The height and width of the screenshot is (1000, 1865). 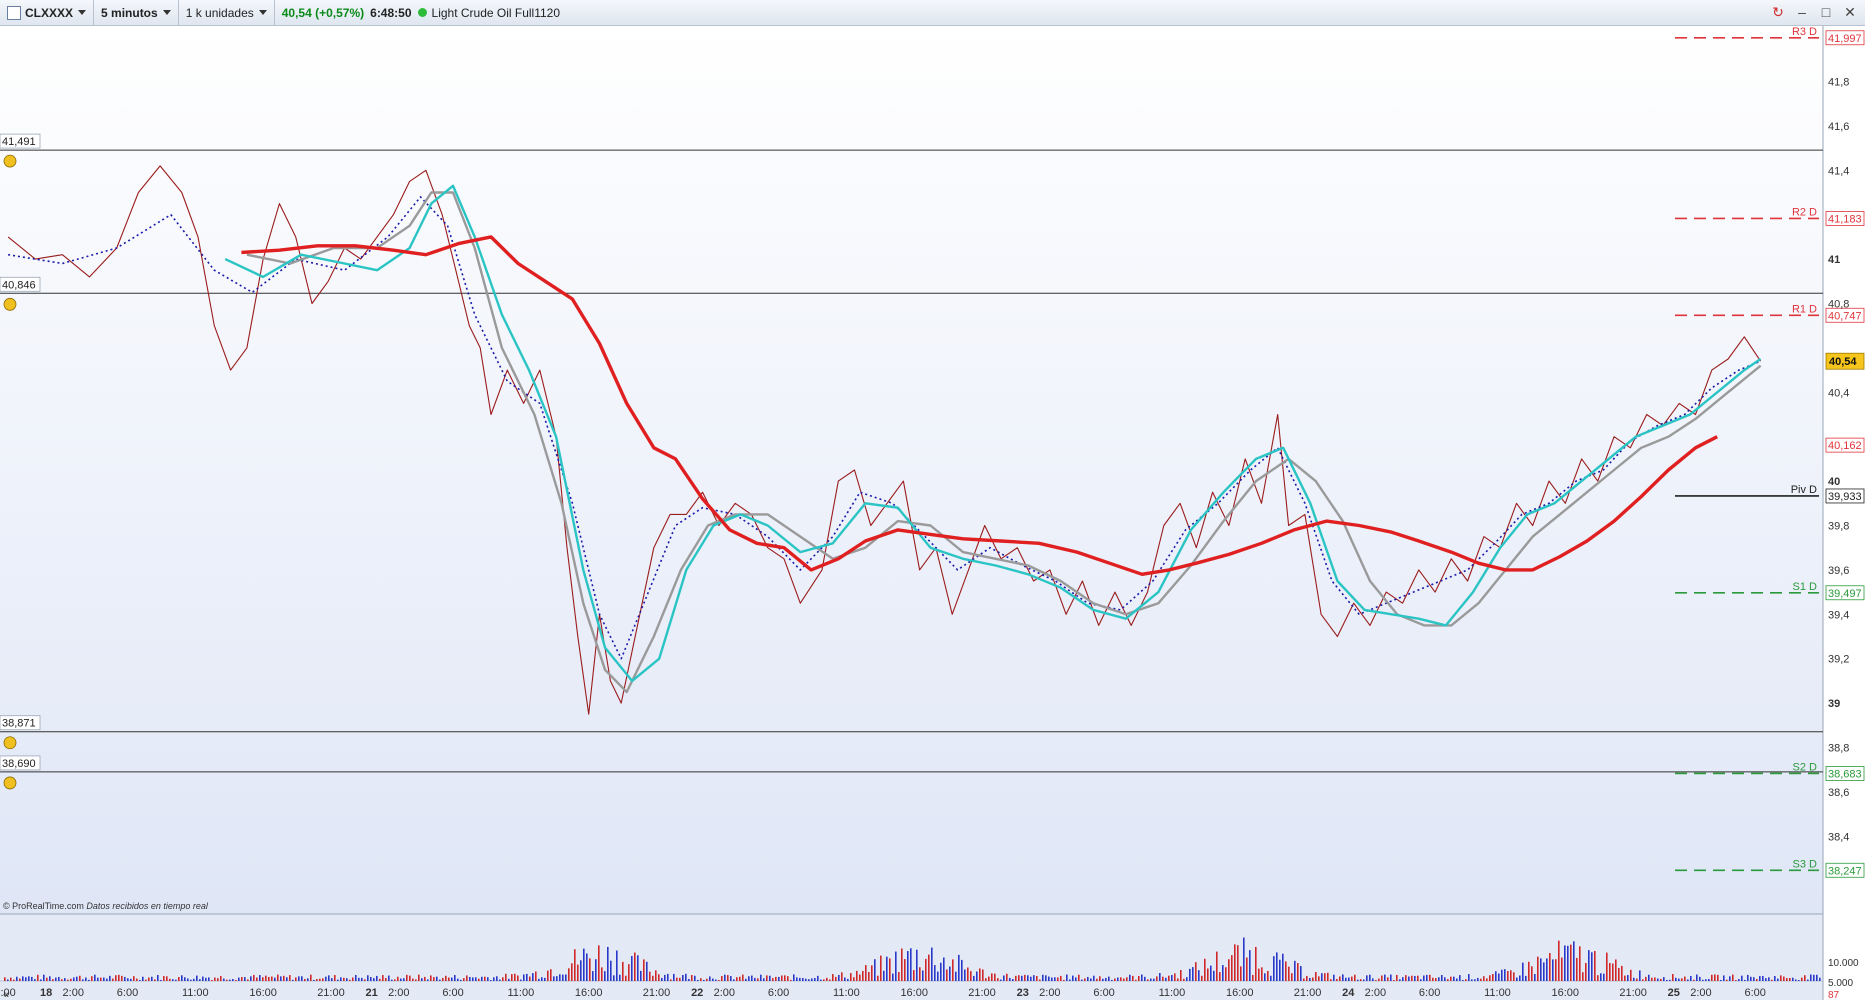 I want to click on timeframe-label: 5 minutos, so click(x=129, y=12).